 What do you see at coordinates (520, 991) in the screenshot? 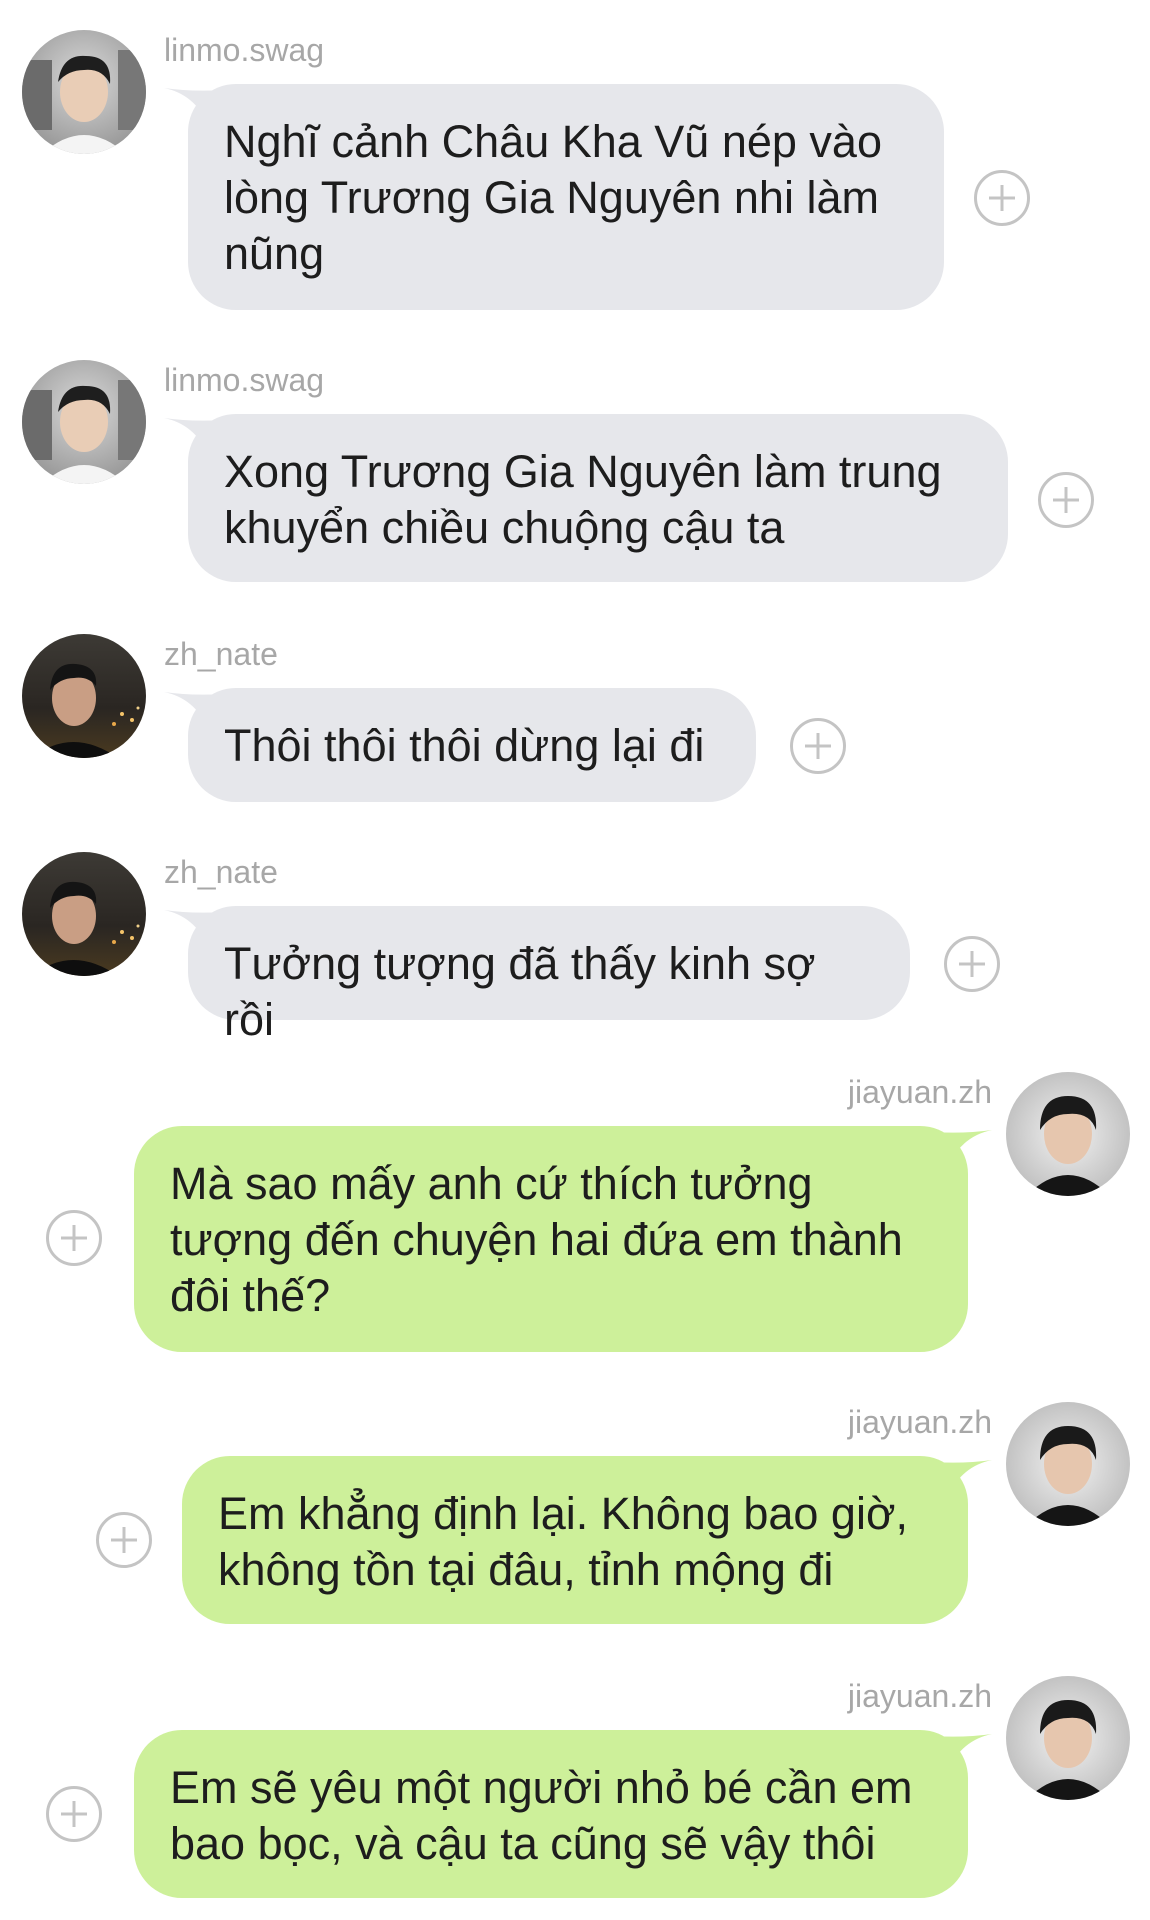
I see `message-text: Tưởng tượng đã thấy kinh sợ rồi` at bounding box center [520, 991].